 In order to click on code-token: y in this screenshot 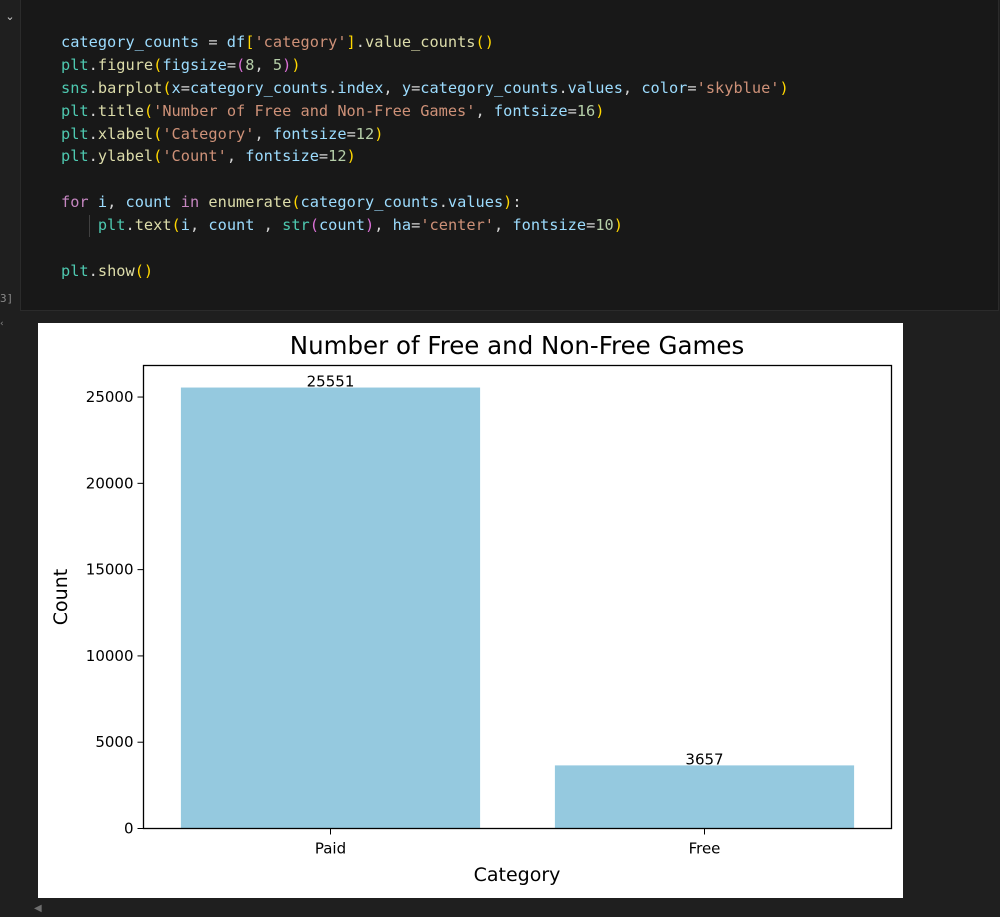, I will do `click(406, 87)`.